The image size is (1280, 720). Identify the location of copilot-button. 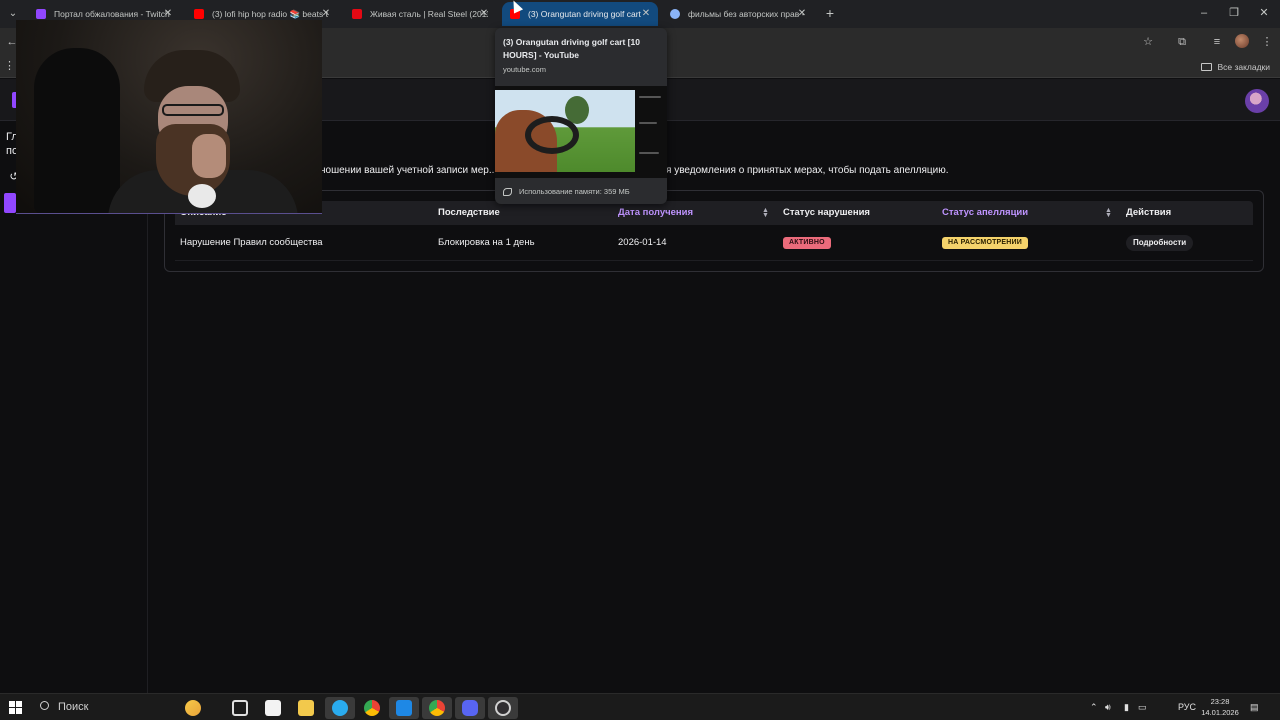
(193, 708).